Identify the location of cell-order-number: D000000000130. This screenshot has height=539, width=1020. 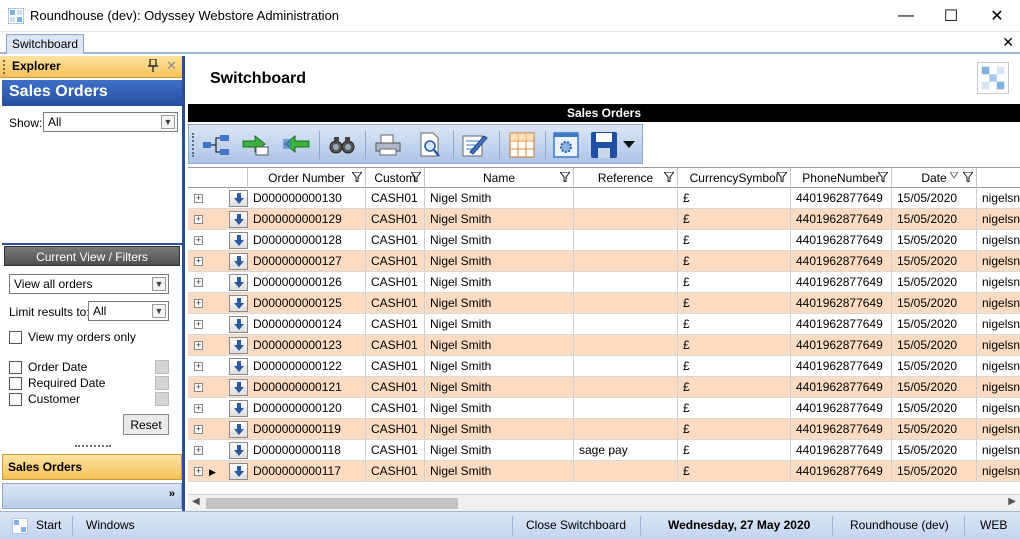
(307, 198).